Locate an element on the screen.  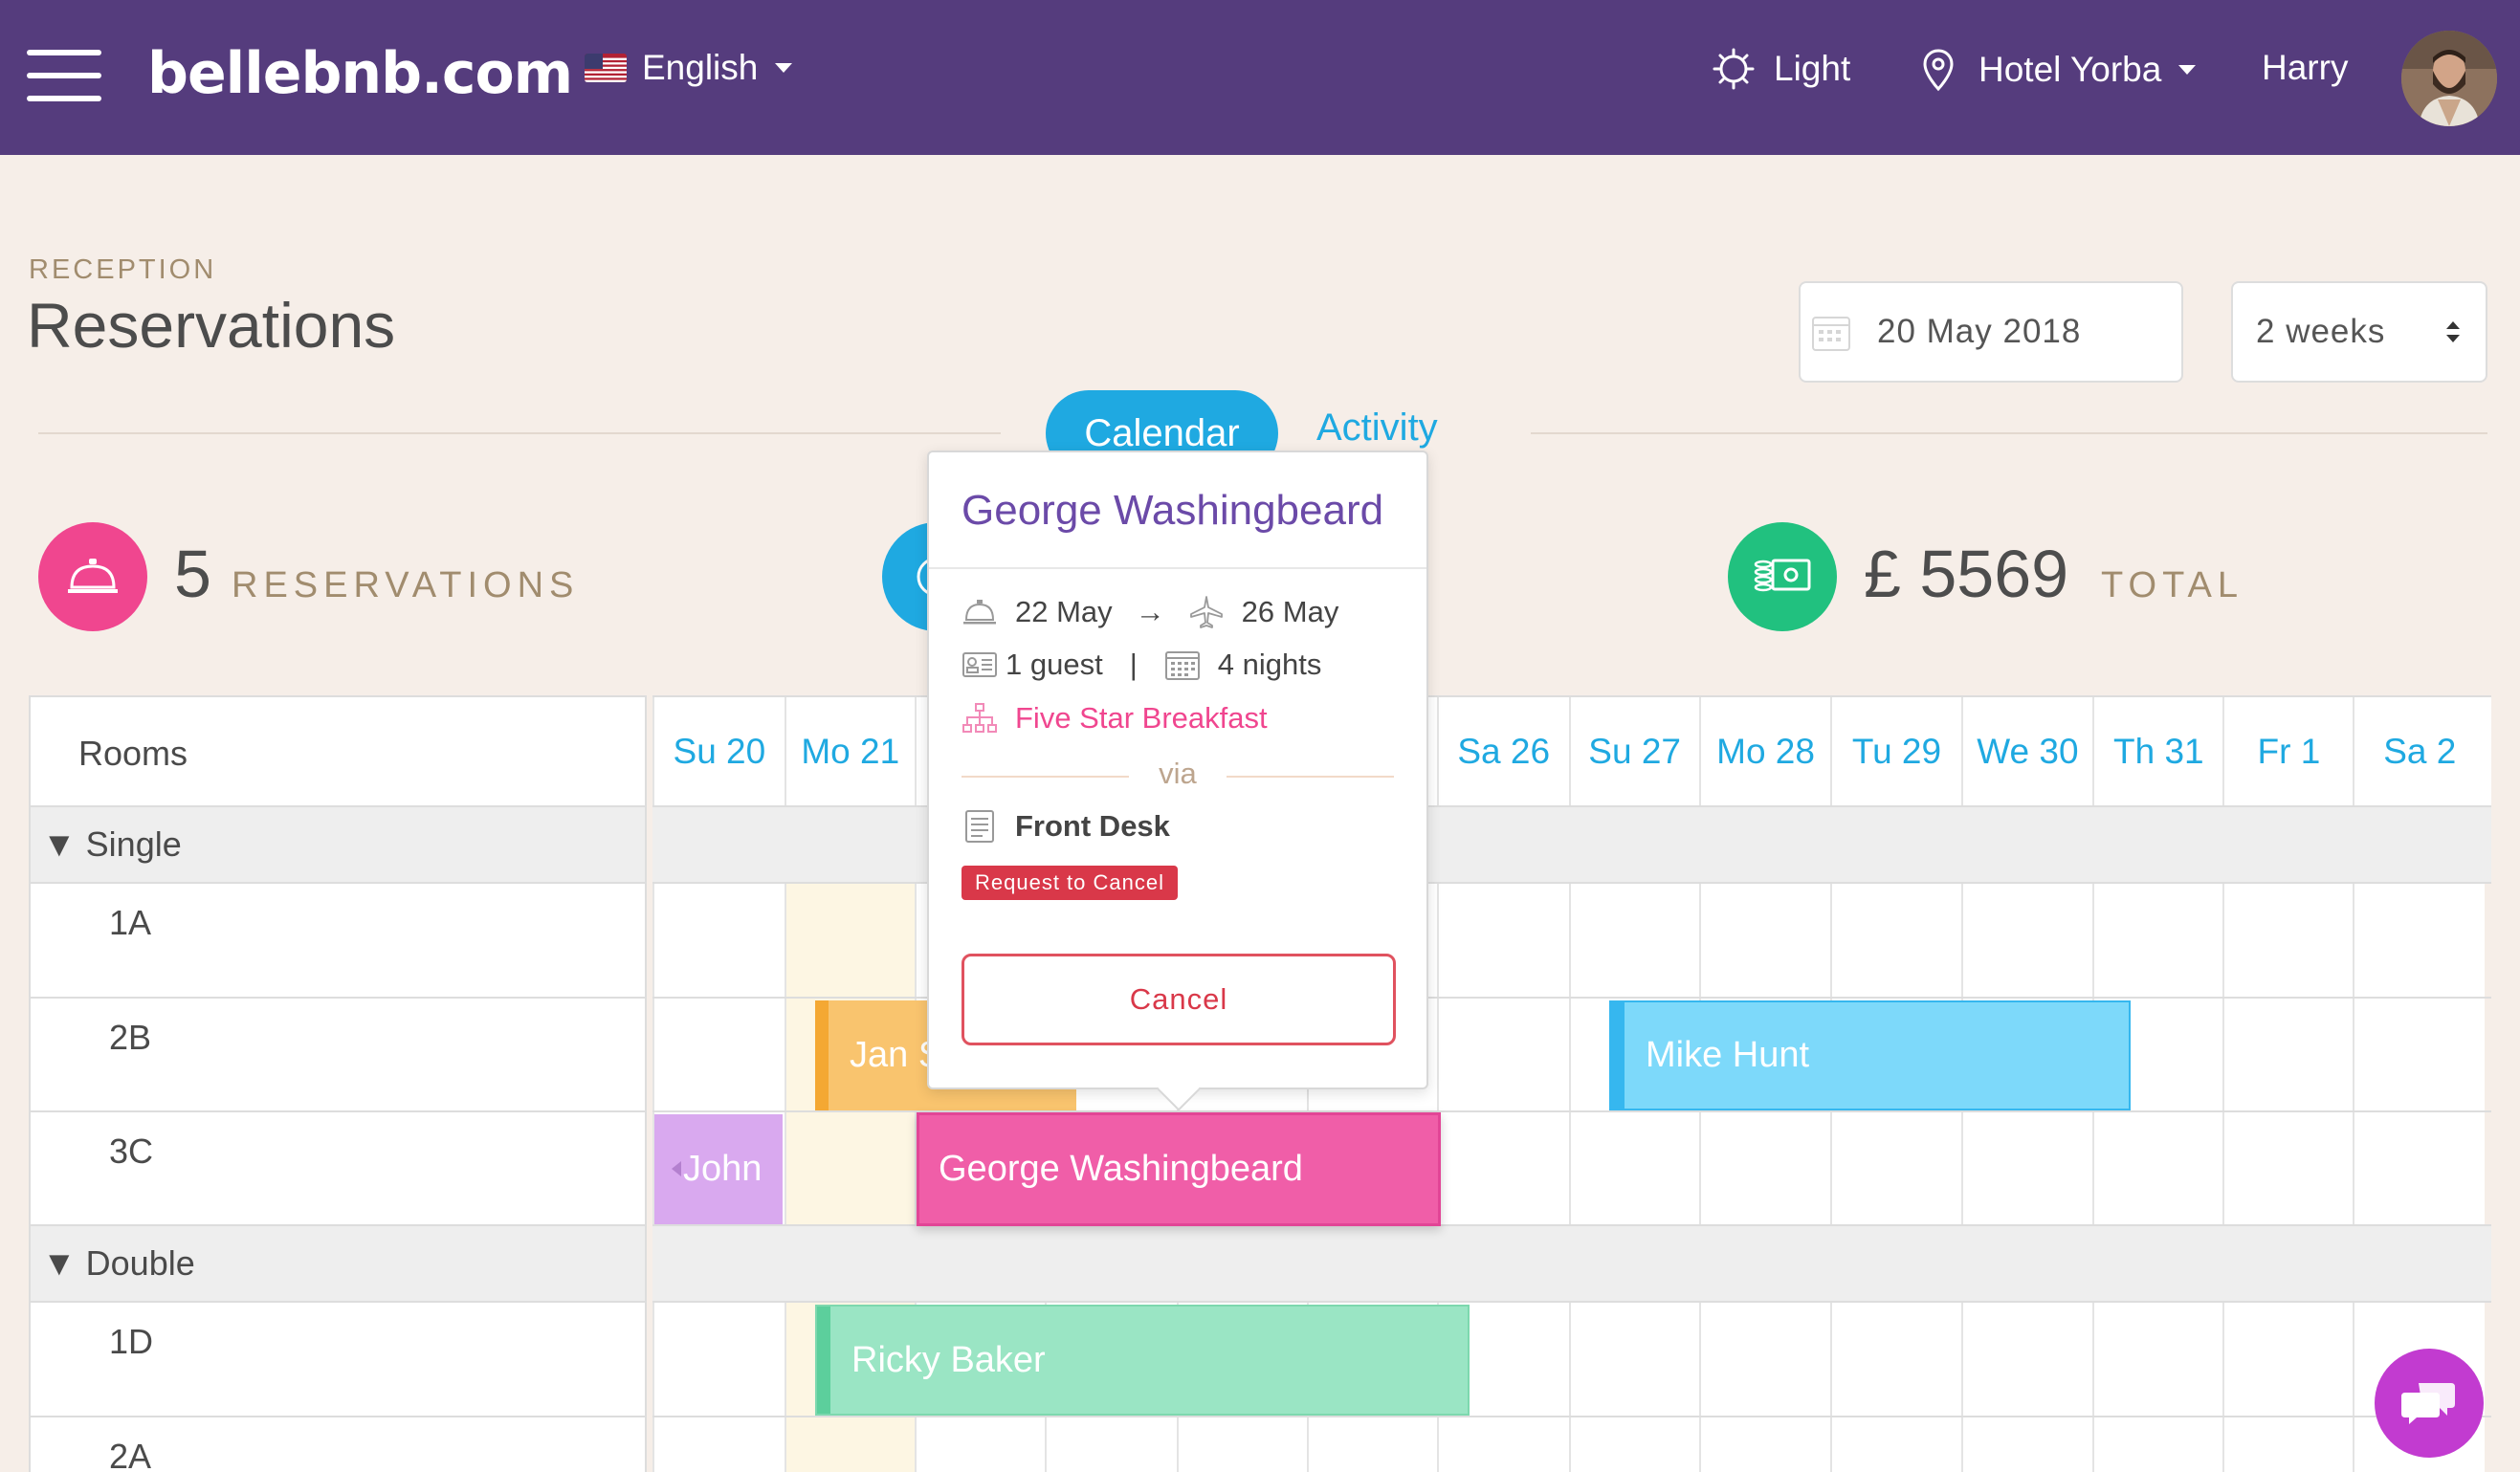
date-picker: 20 May 2018 is located at coordinates (1991, 332).